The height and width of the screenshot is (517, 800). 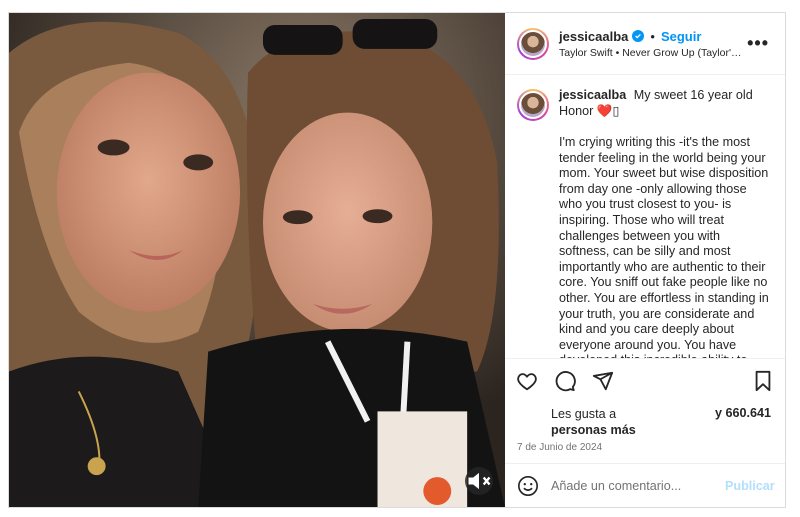 What do you see at coordinates (645, 380) in the screenshot?
I see `action-bar` at bounding box center [645, 380].